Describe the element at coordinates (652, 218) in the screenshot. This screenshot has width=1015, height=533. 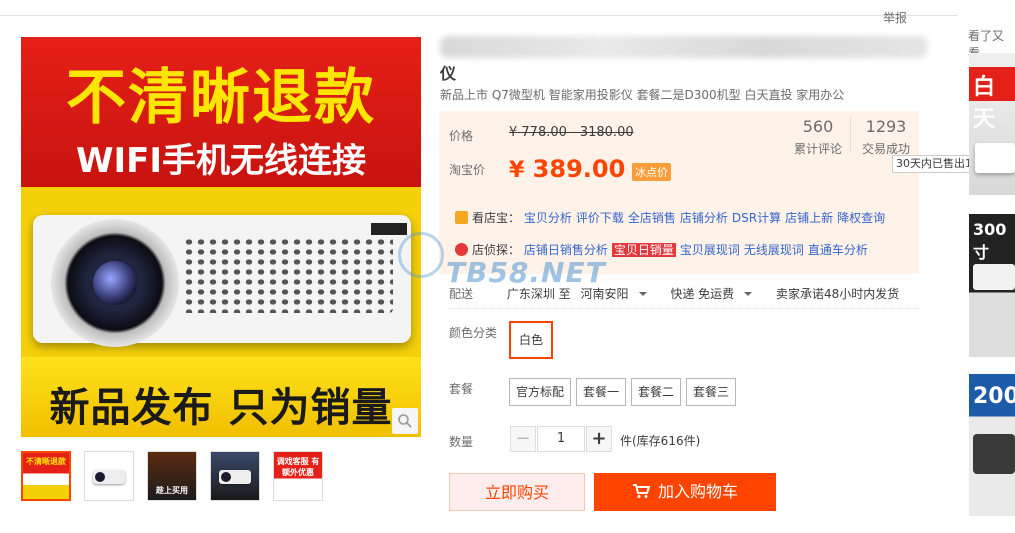
I see `tool-link: 全店销售` at that location.